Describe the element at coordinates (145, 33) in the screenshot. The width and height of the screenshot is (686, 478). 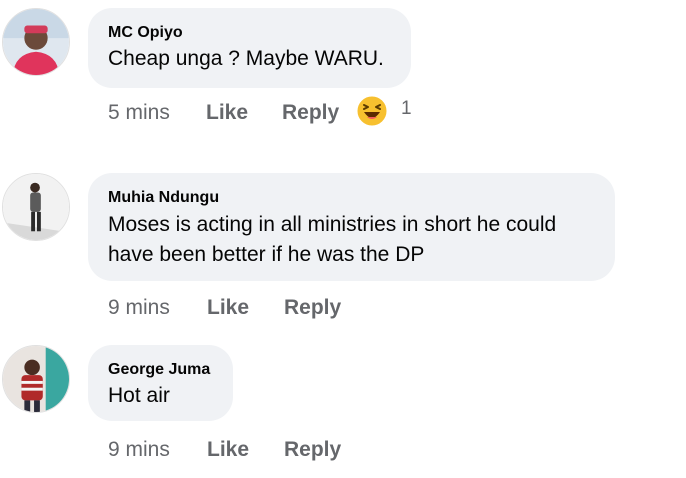
I see `comment-author: MC Opiyo` at that location.